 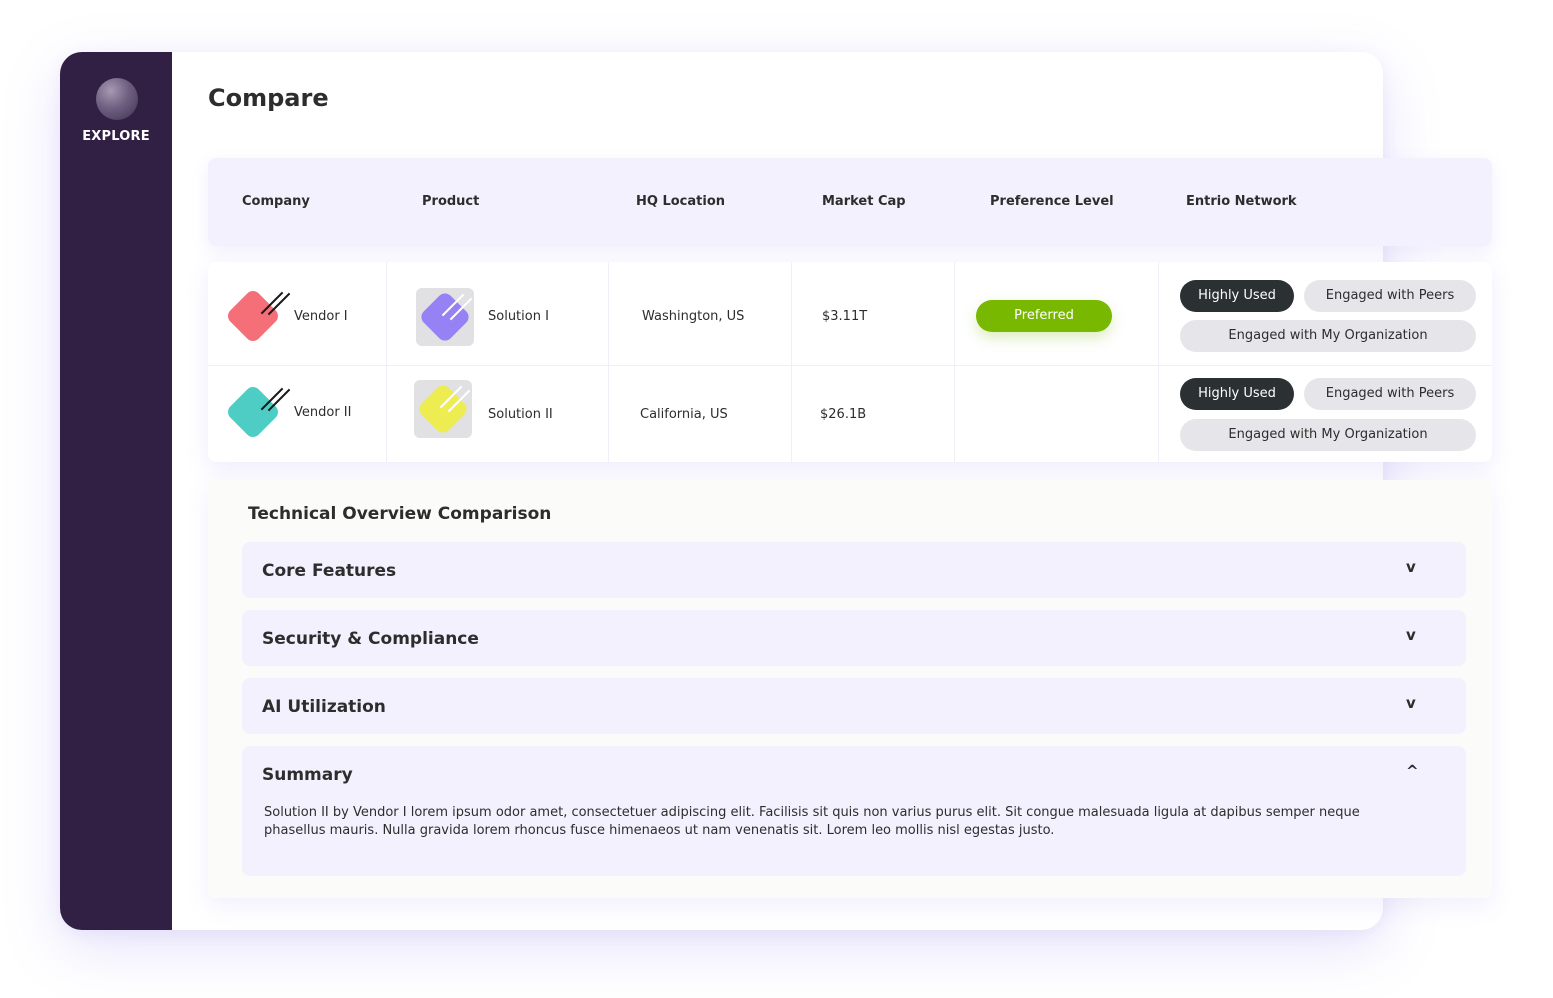 I want to click on accordion-ai-utilization: AI Utilization v, so click(x=854, y=706).